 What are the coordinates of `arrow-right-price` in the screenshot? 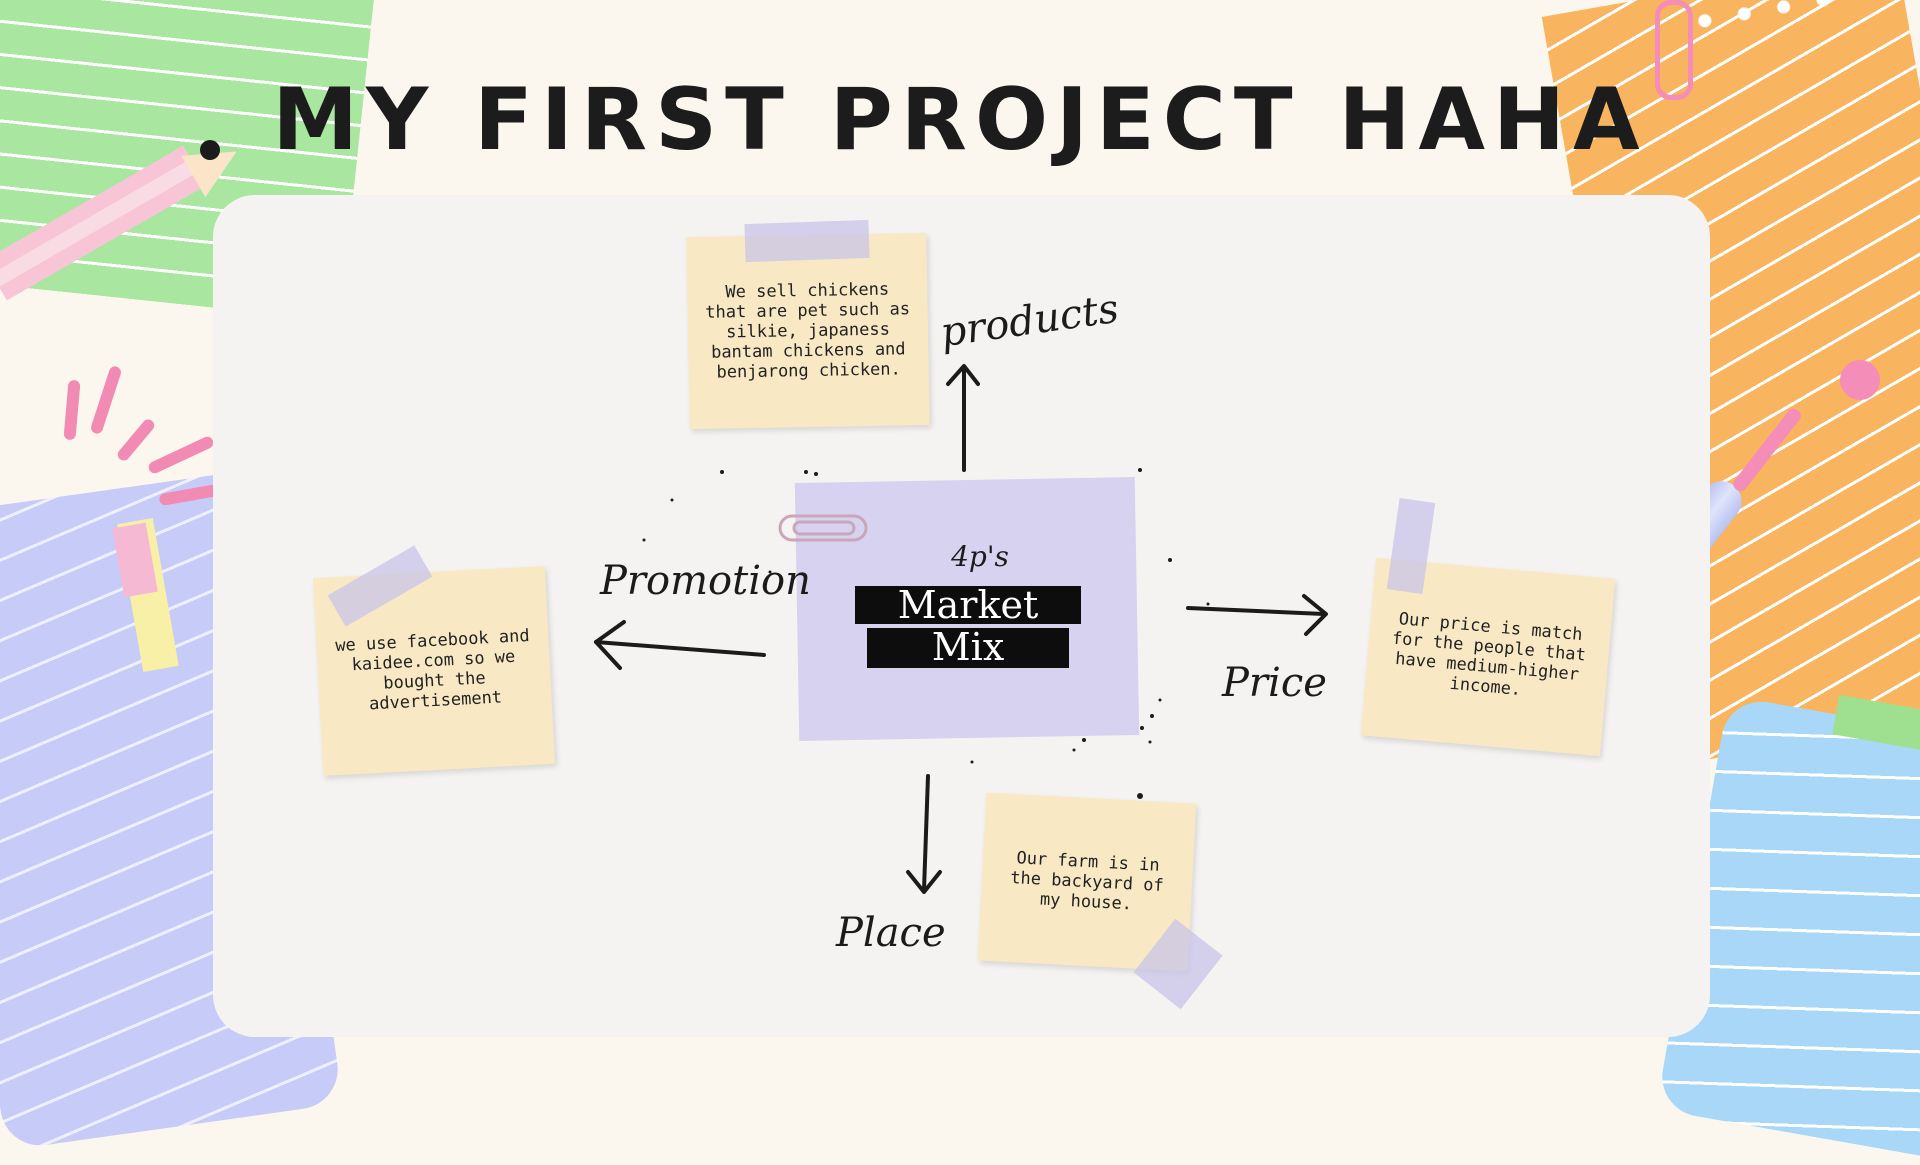 It's located at (1256, 611).